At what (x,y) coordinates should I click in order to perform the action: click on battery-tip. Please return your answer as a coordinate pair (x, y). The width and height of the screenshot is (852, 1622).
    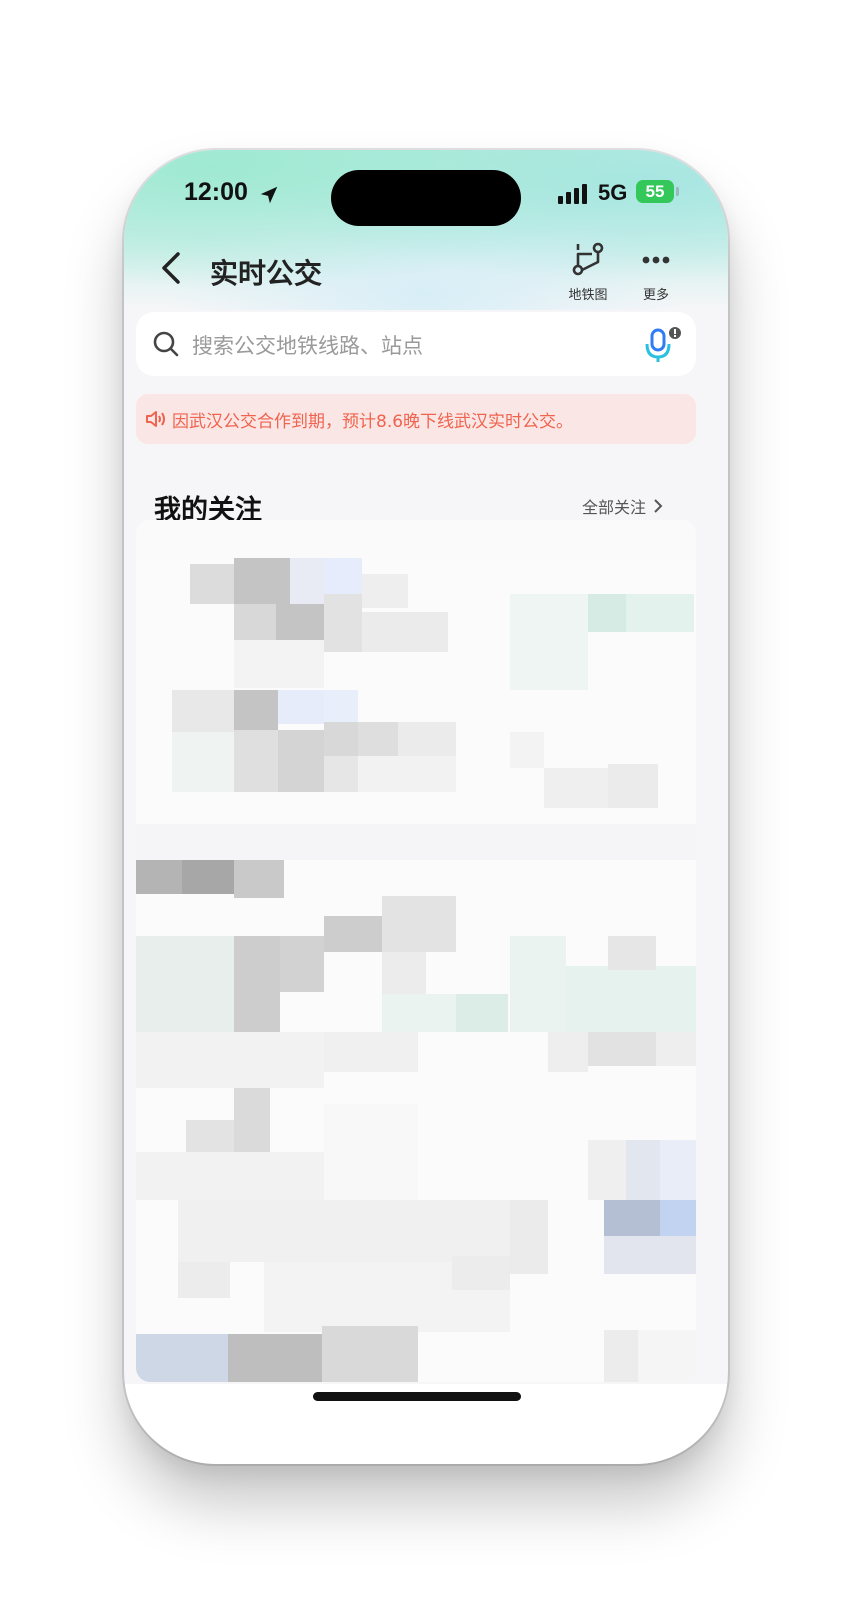
    Looking at the image, I should click on (677, 191).